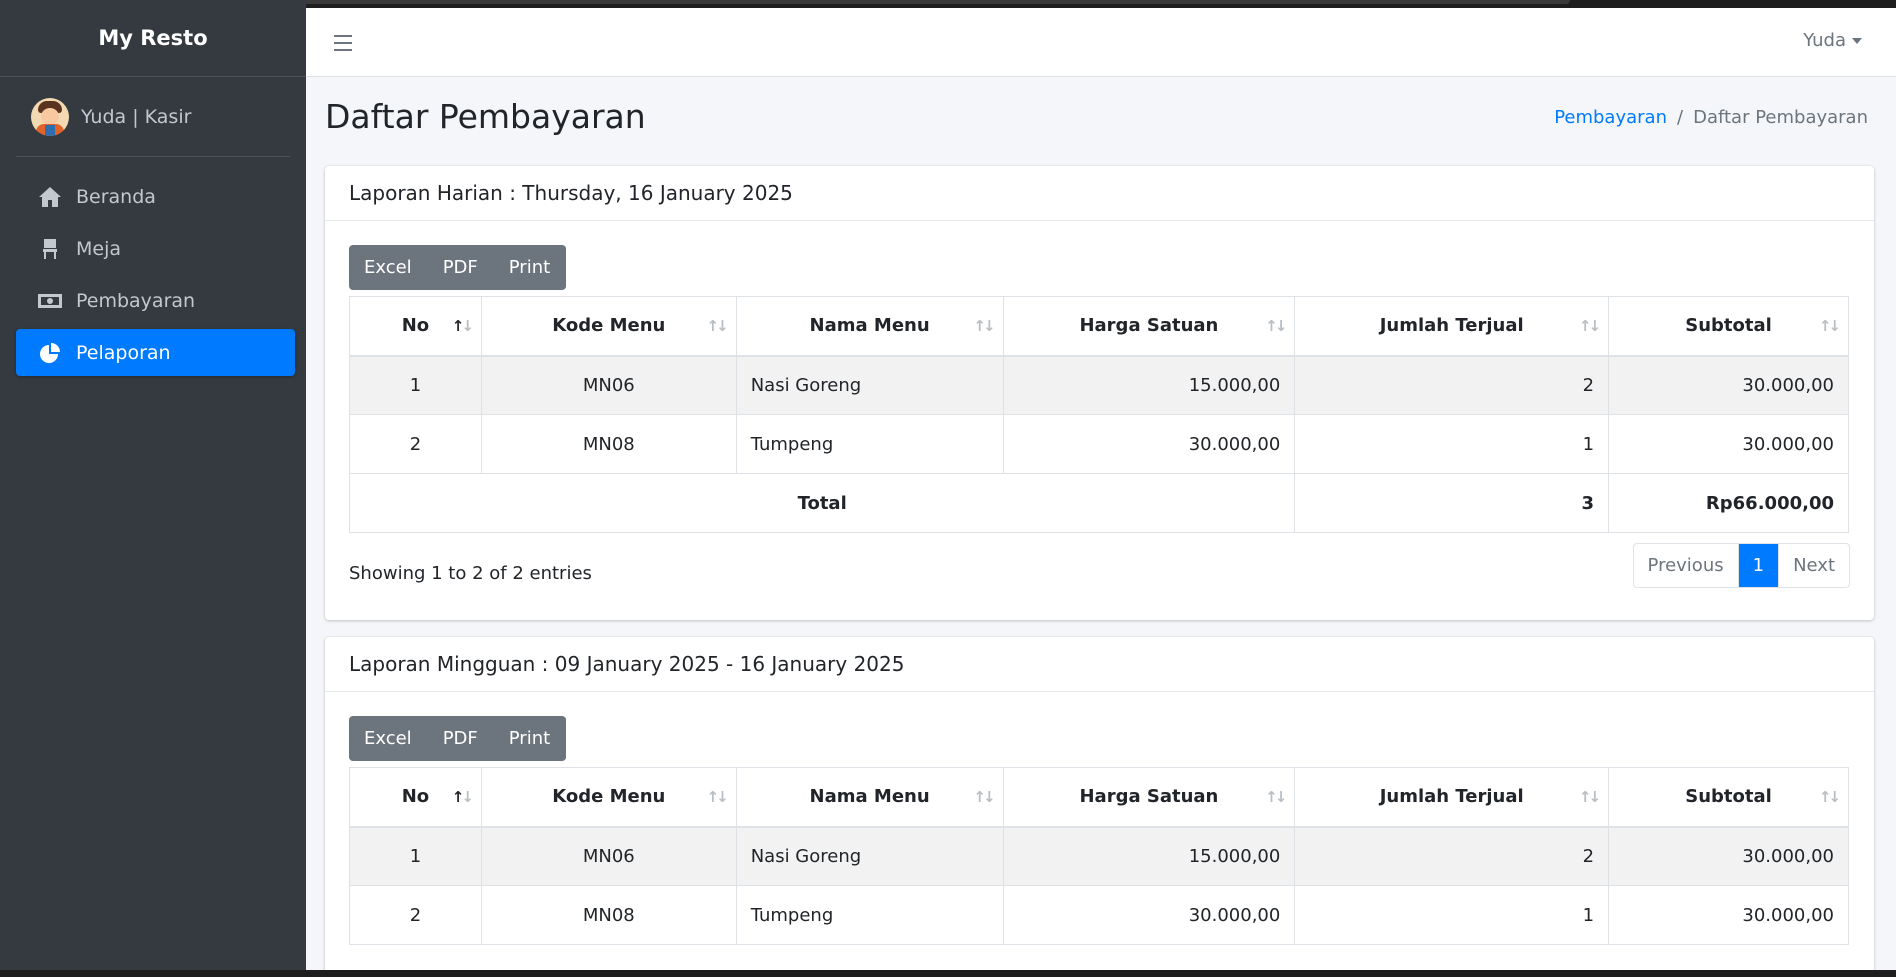 This screenshot has width=1896, height=977. What do you see at coordinates (1824, 40) in the screenshot?
I see `user-dropdown-label: Yuda` at bounding box center [1824, 40].